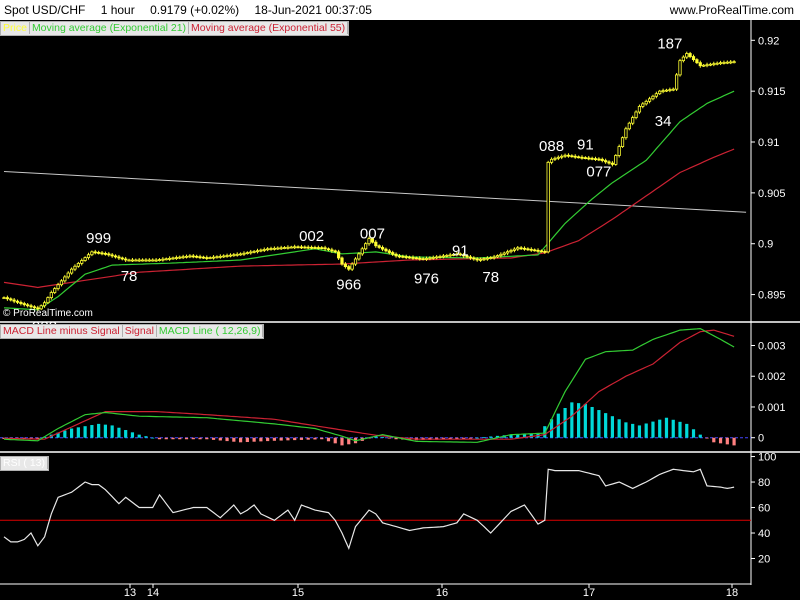 This screenshot has height=600, width=800. Describe the element at coordinates (598, 171) in the screenshot. I see `price-annotation: 077` at that location.